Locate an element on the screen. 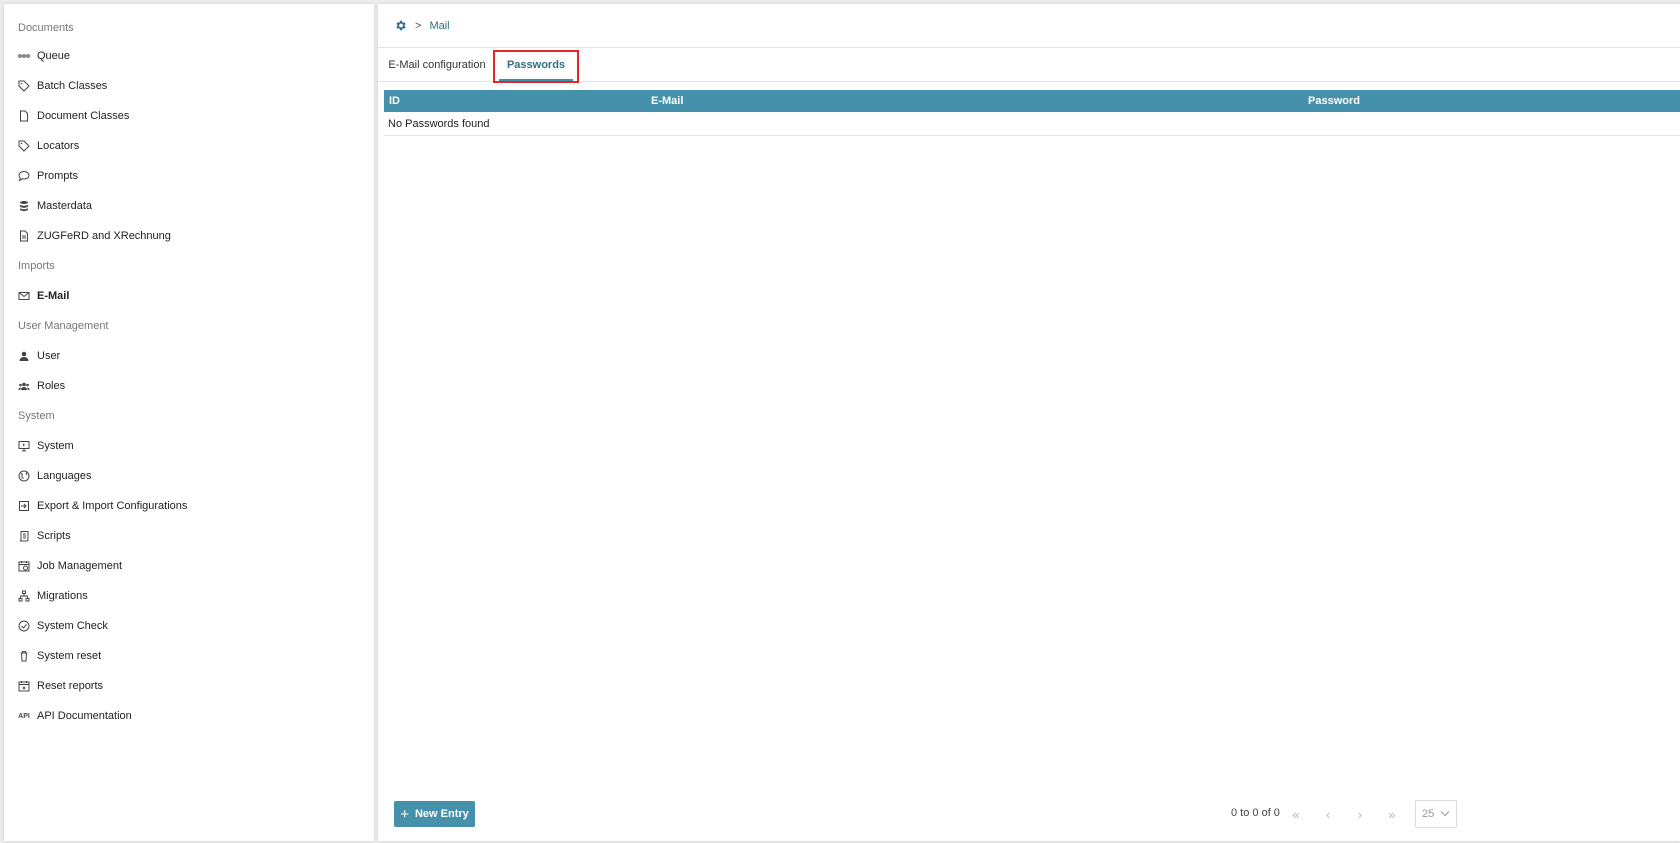 Image resolution: width=1680 pixels, height=843 pixels. sidebar-item-scripts: Scripts is located at coordinates (191, 536).